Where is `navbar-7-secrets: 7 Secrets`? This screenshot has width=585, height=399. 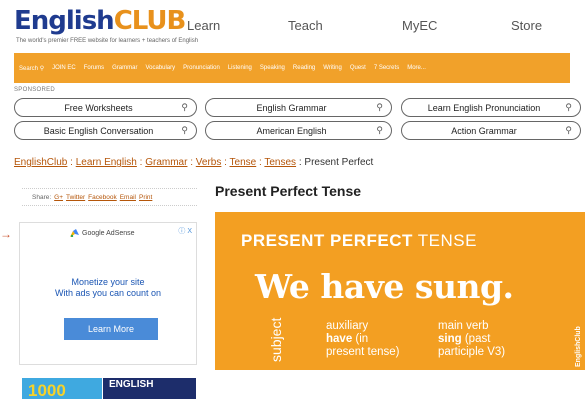 navbar-7-secrets: 7 Secrets is located at coordinates (386, 68).